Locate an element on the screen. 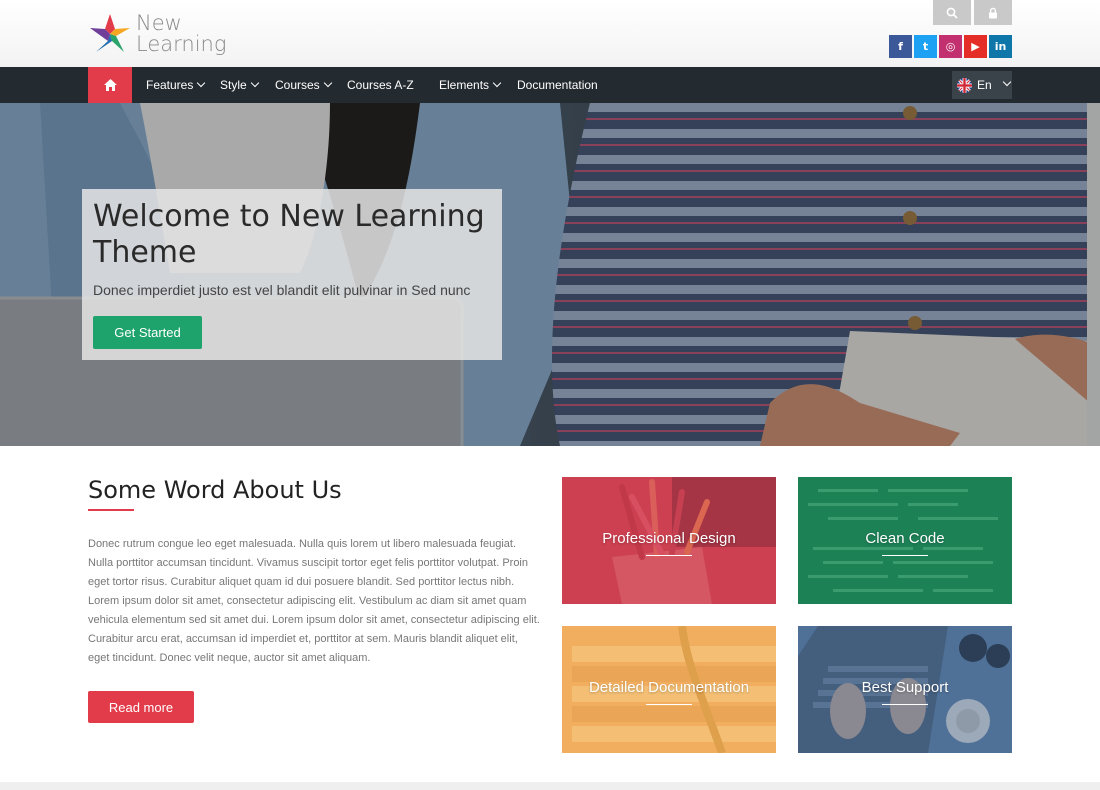 Image resolution: width=1100 pixels, height=790 pixels. search-button is located at coordinates (952, 12).